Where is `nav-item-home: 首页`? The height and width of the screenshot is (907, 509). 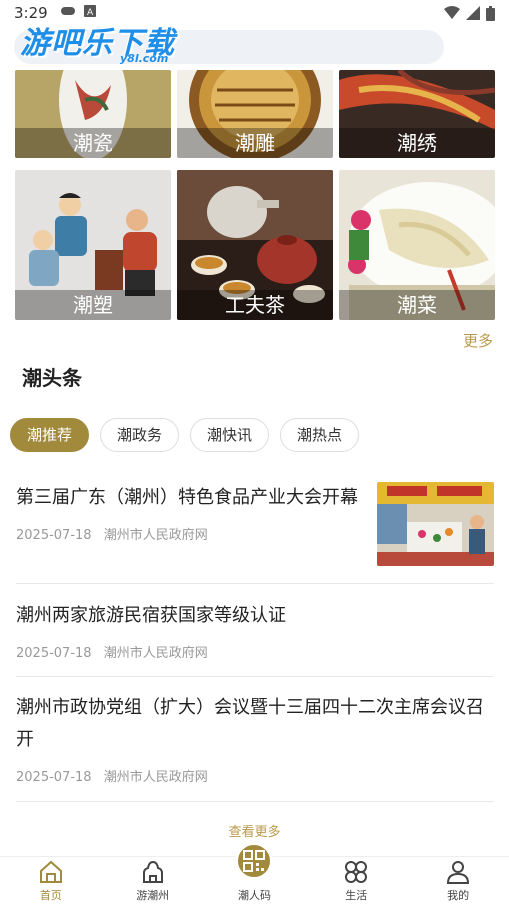
nav-item-home: 首页 is located at coordinates (51, 882).